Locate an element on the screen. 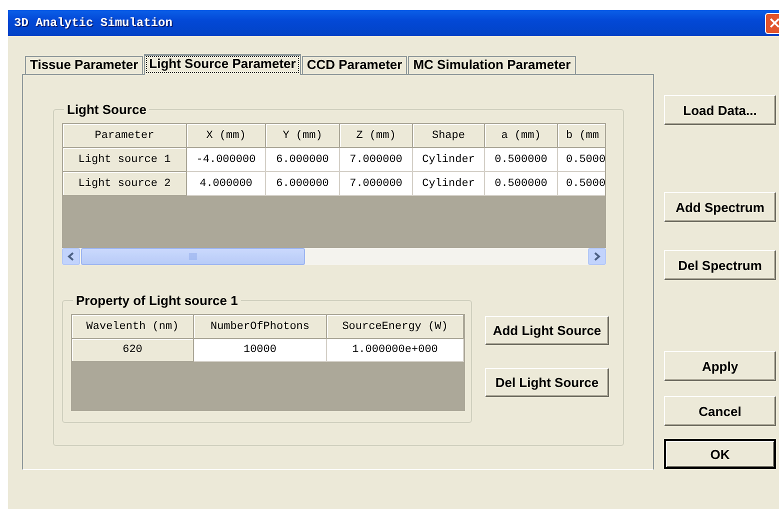 The image size is (779, 509). scrollbar-thumb is located at coordinates (193, 256).